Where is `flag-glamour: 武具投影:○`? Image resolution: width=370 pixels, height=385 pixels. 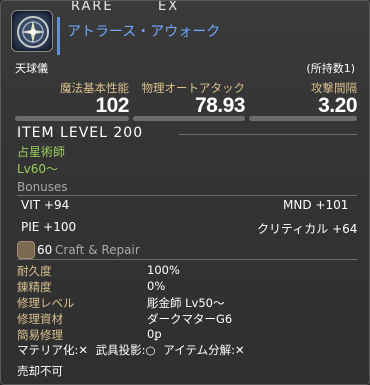
flag-glamour: 武具投影:○ is located at coordinates (125, 350).